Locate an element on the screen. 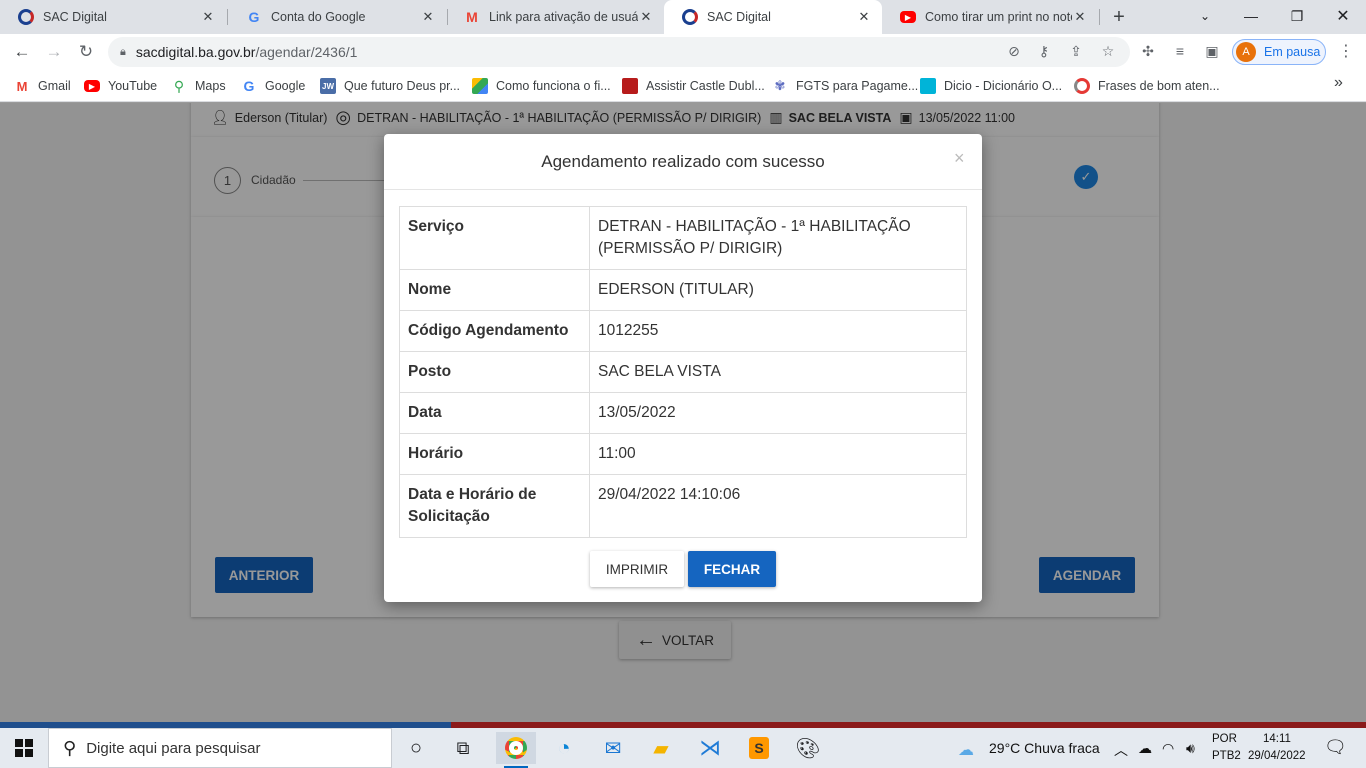 The height and width of the screenshot is (768, 1366). onedrive-icon: ☁ is located at coordinates (1145, 748).